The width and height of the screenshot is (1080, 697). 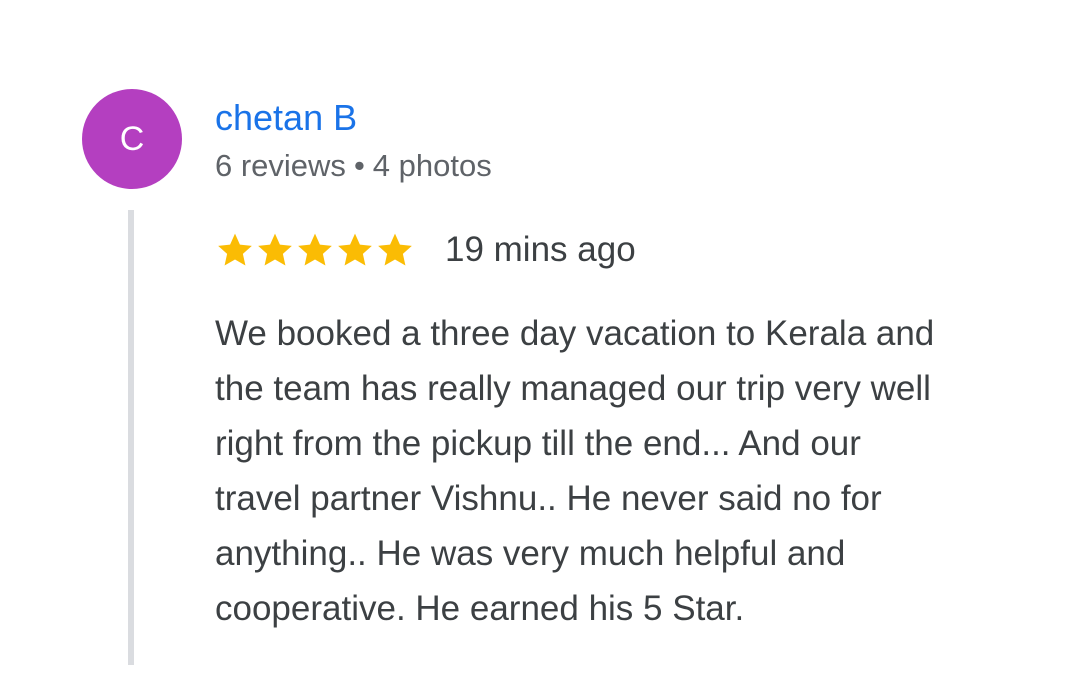 I want to click on review-count: 6 reviews, so click(x=280, y=165).